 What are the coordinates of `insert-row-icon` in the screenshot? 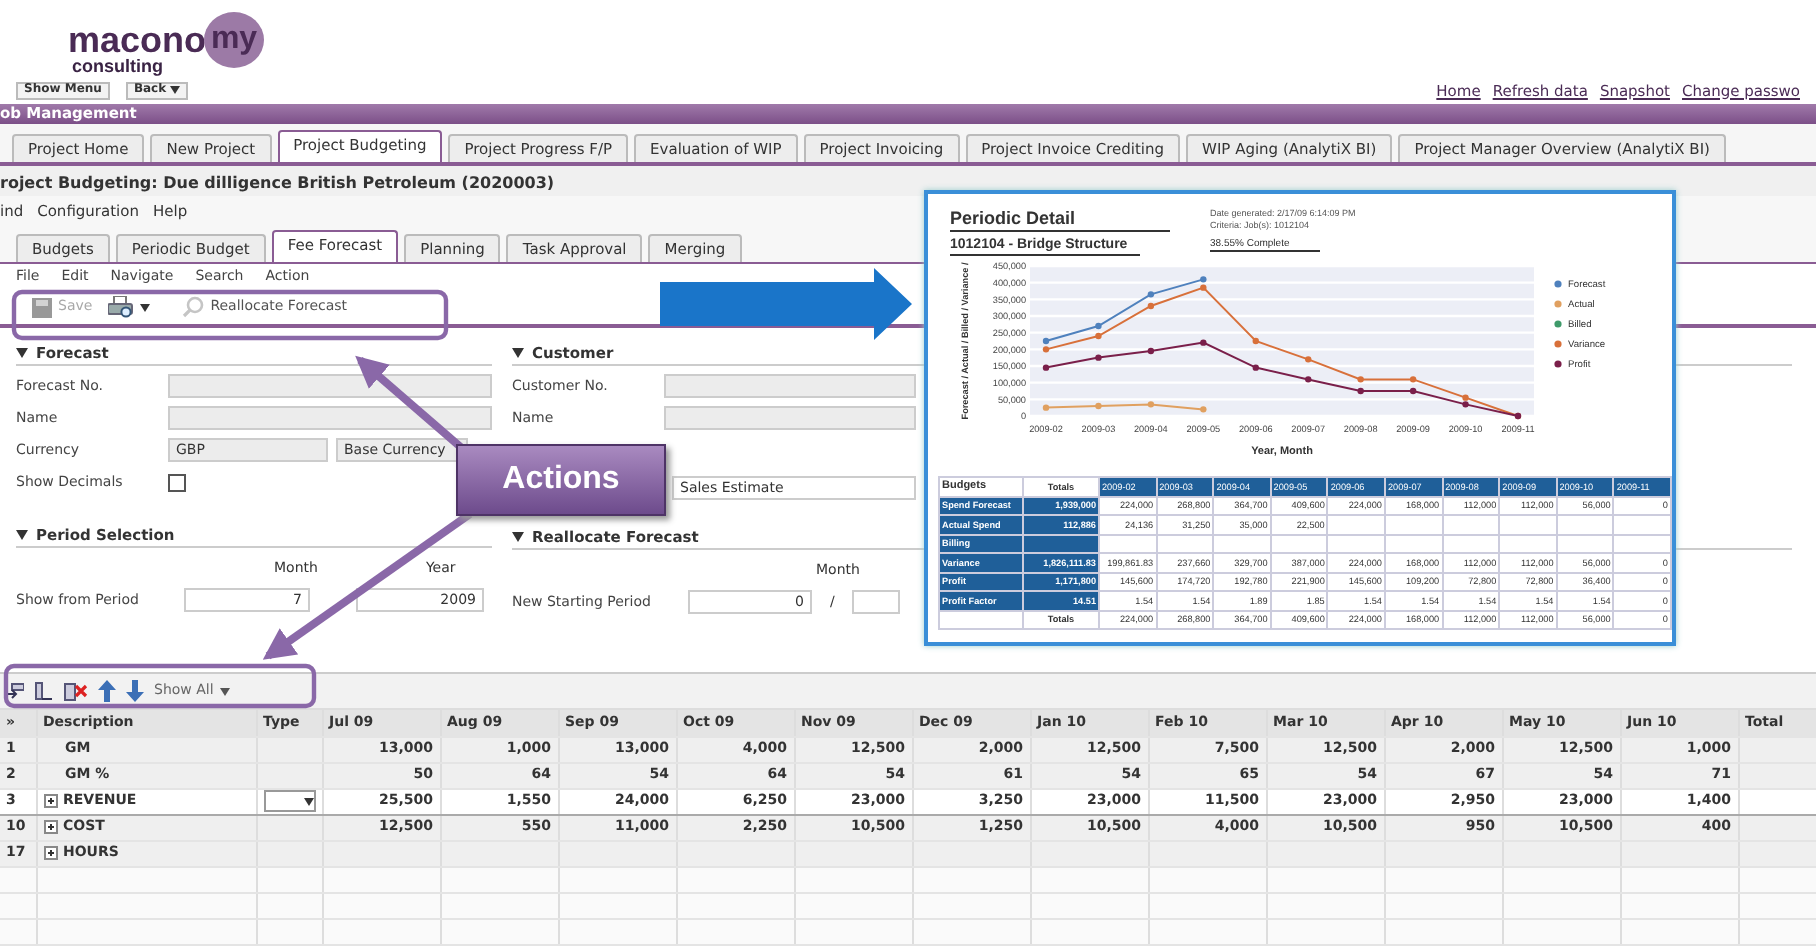 It's located at (14, 691).